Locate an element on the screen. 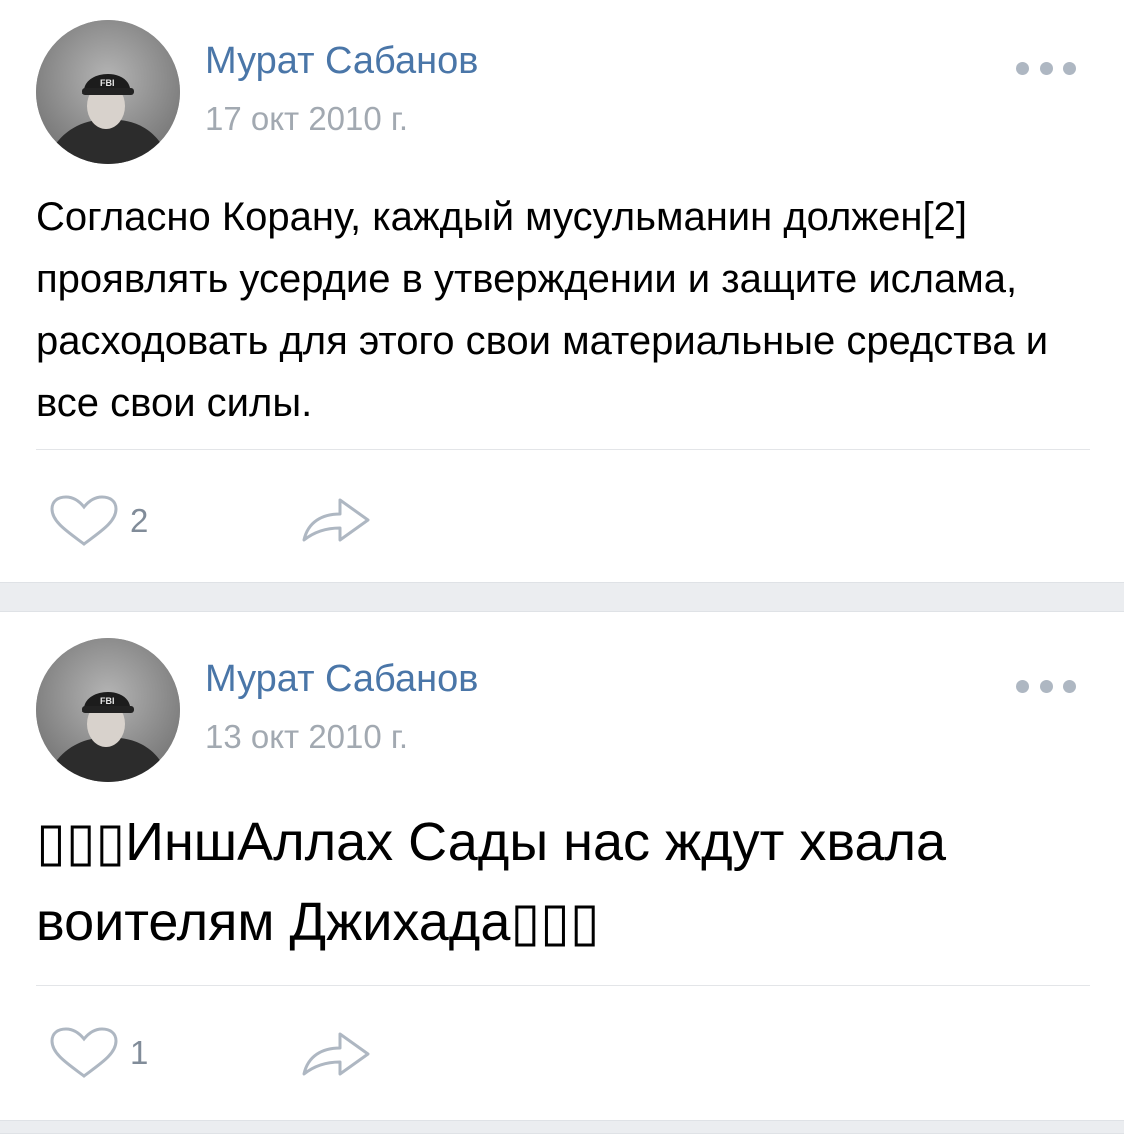  like-count: 2 is located at coordinates (139, 520).